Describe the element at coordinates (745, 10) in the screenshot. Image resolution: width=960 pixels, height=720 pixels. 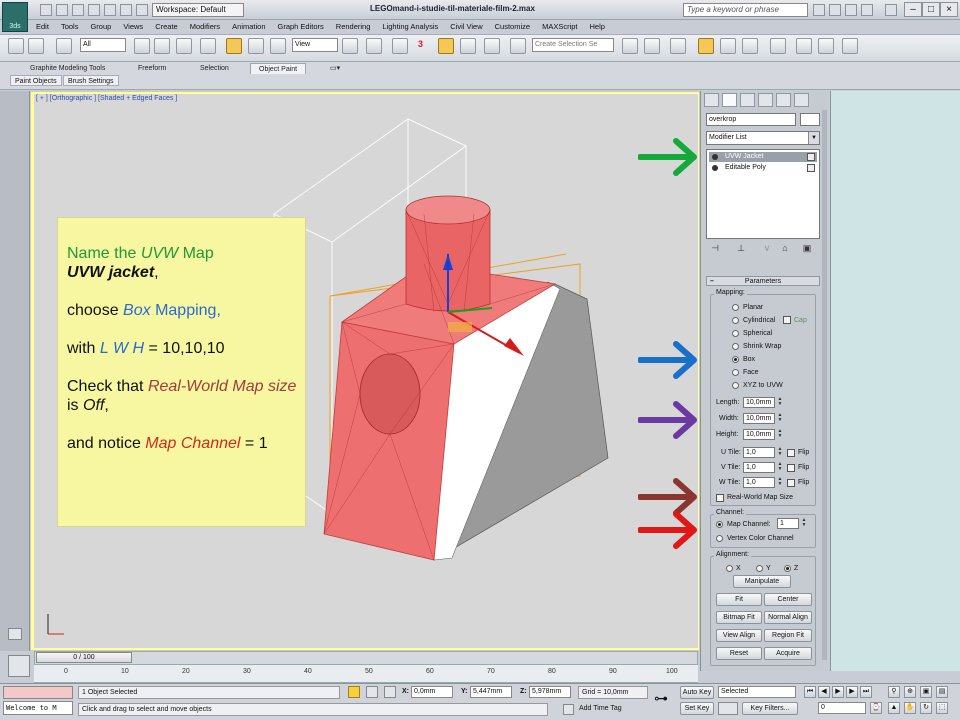
I see `search-input: Type a keyword or phrase` at that location.